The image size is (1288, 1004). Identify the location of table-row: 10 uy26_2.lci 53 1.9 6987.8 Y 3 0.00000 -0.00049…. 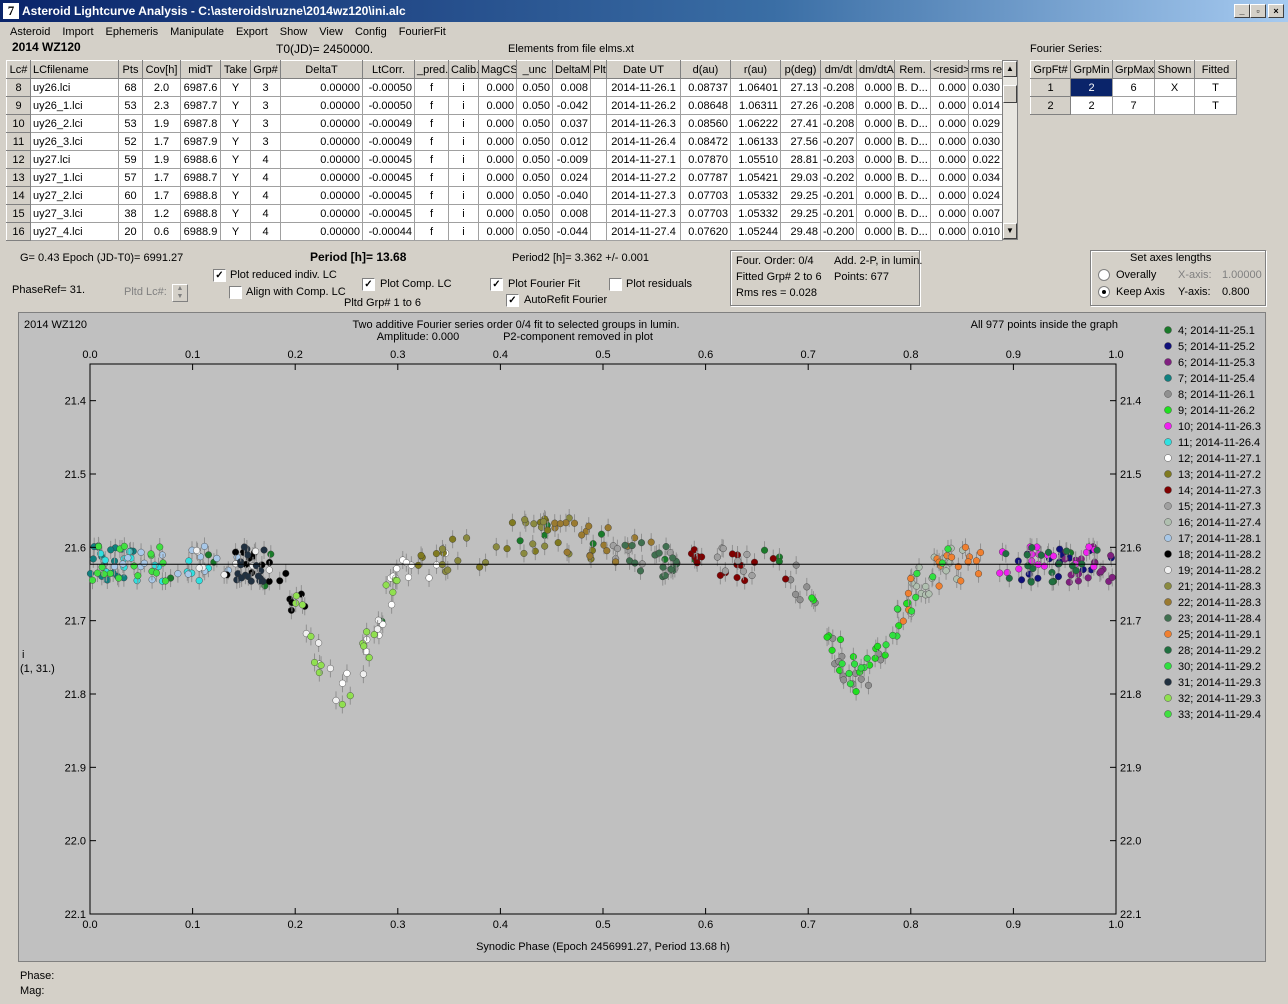
(504, 123).